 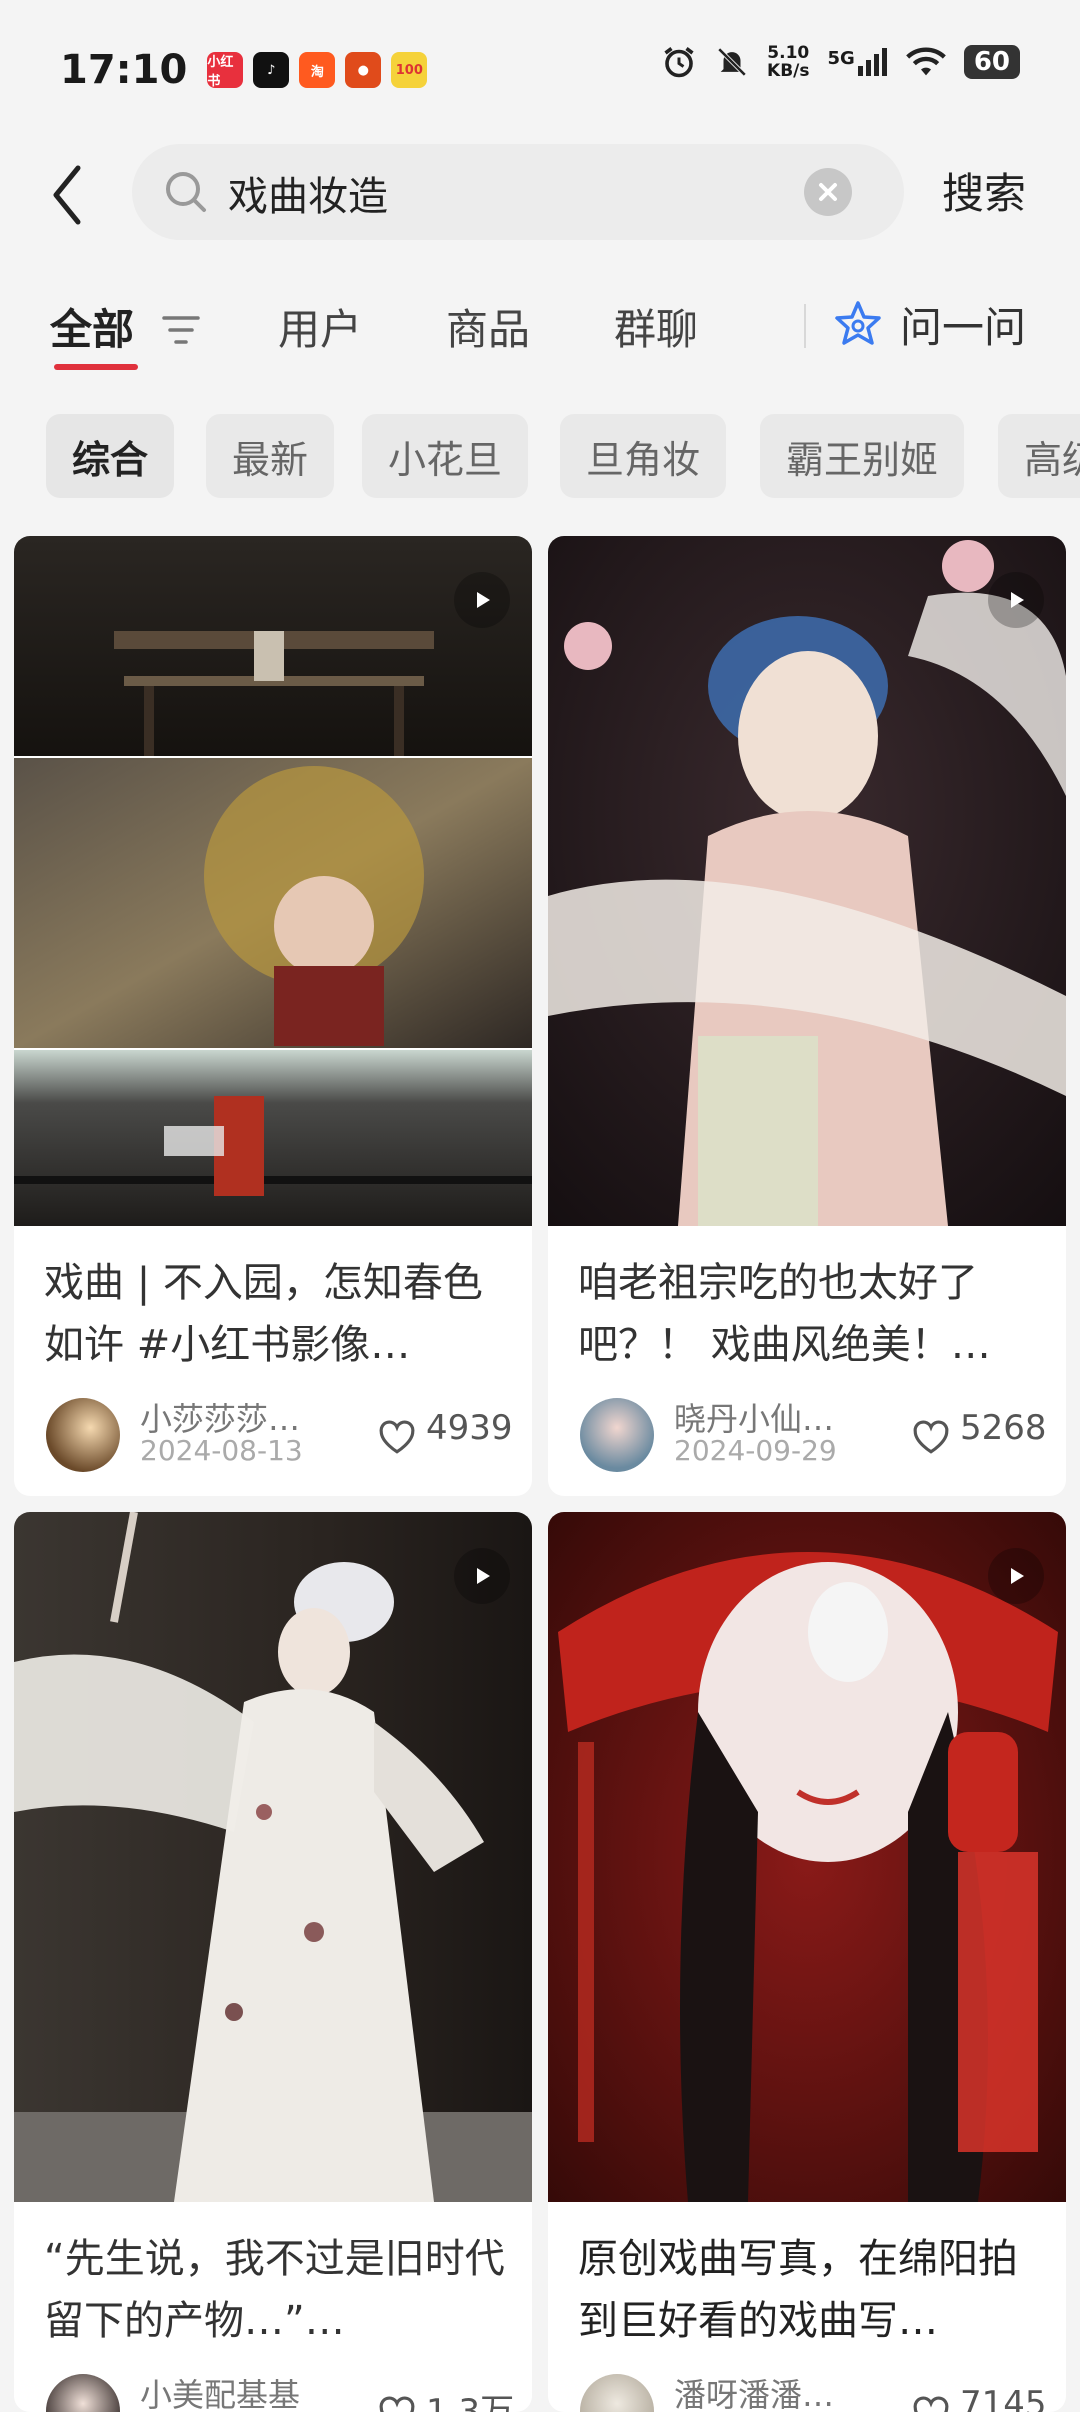 I want to click on search-query-text: 戏曲妆造, so click(x=308, y=197).